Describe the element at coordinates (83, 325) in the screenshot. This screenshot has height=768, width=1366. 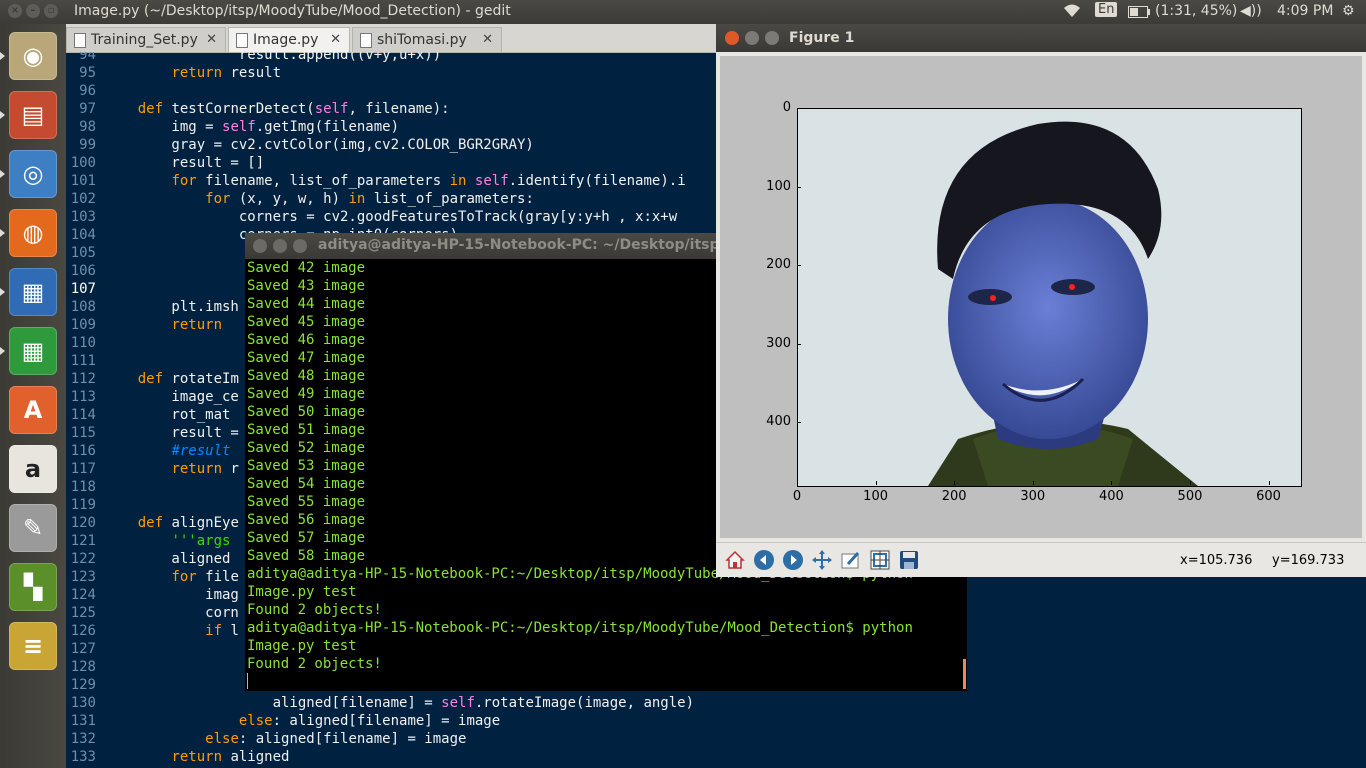
I see `line-number: 109` at that location.